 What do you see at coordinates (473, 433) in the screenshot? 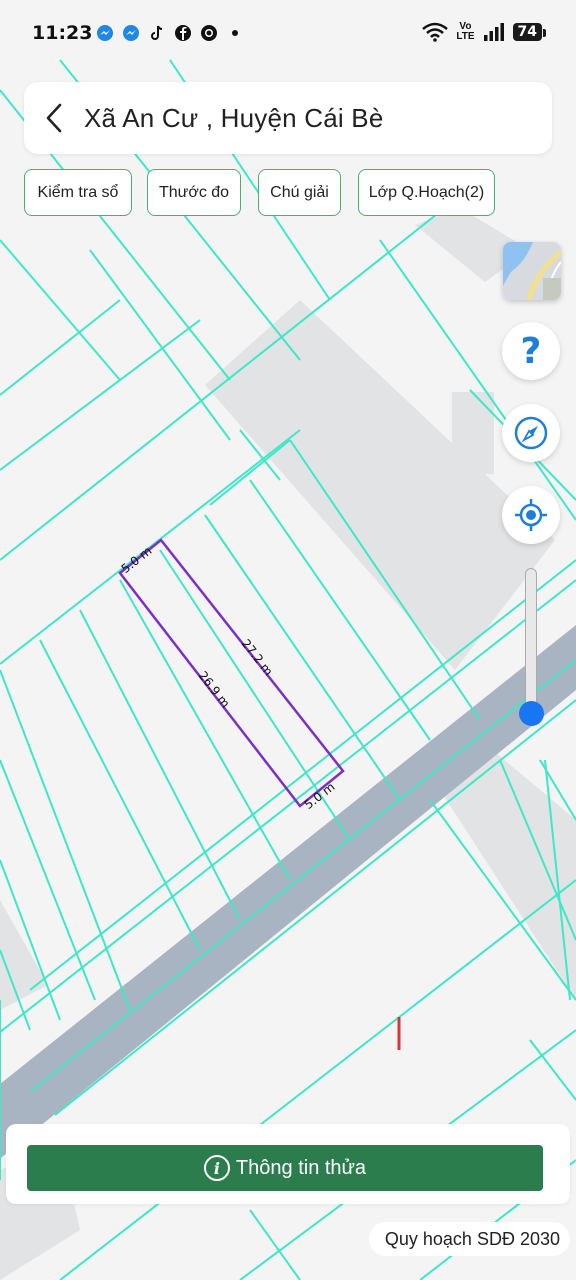
I see `building-block` at bounding box center [473, 433].